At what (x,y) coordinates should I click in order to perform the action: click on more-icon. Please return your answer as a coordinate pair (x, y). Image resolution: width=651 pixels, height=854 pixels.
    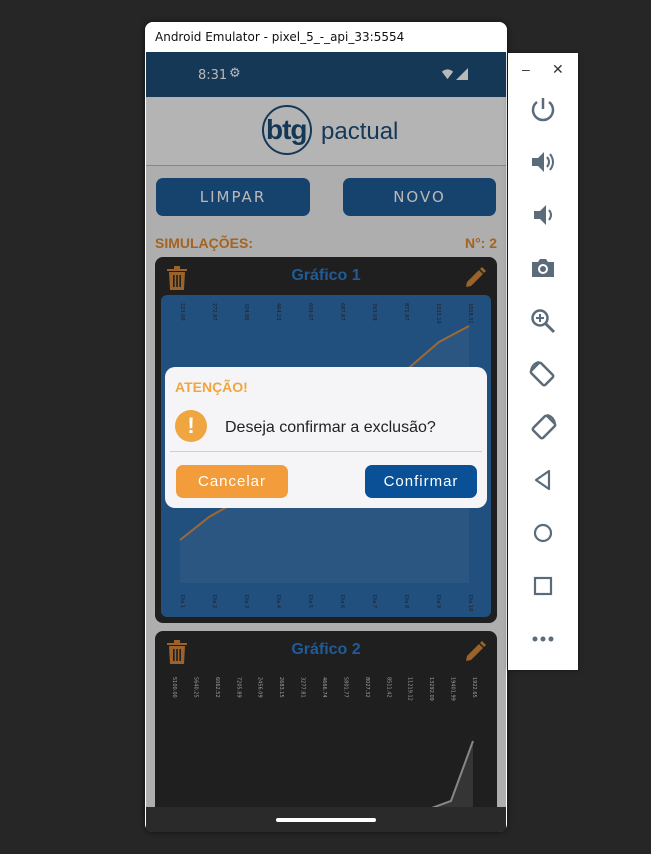
    Looking at the image, I should click on (543, 639).